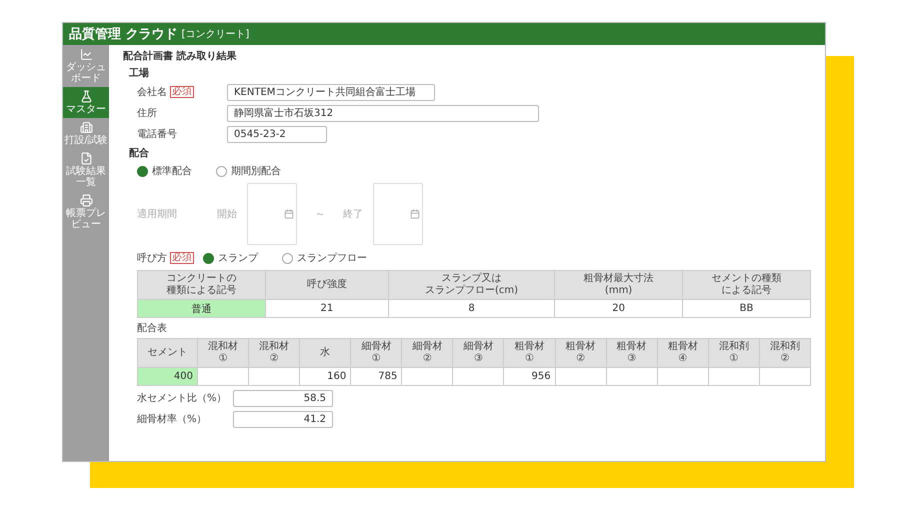 The image size is (916, 515). What do you see at coordinates (168, 377) in the screenshot?
I see `table-cell: 400` at bounding box center [168, 377].